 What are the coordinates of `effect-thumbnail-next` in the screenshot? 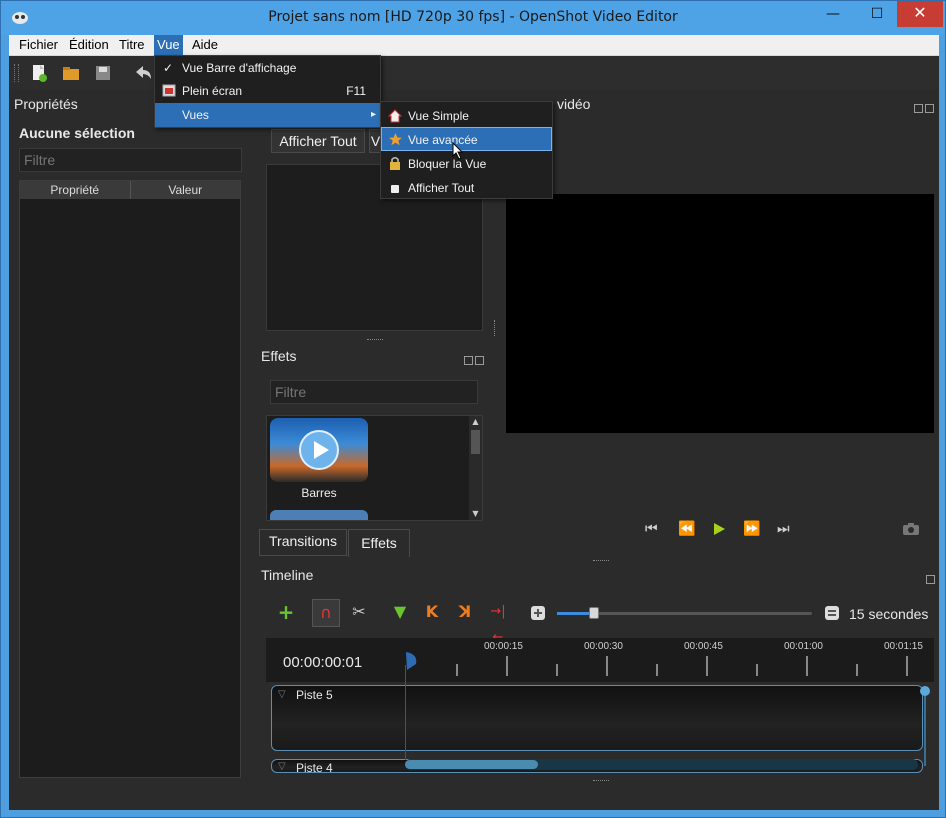 It's located at (319, 515).